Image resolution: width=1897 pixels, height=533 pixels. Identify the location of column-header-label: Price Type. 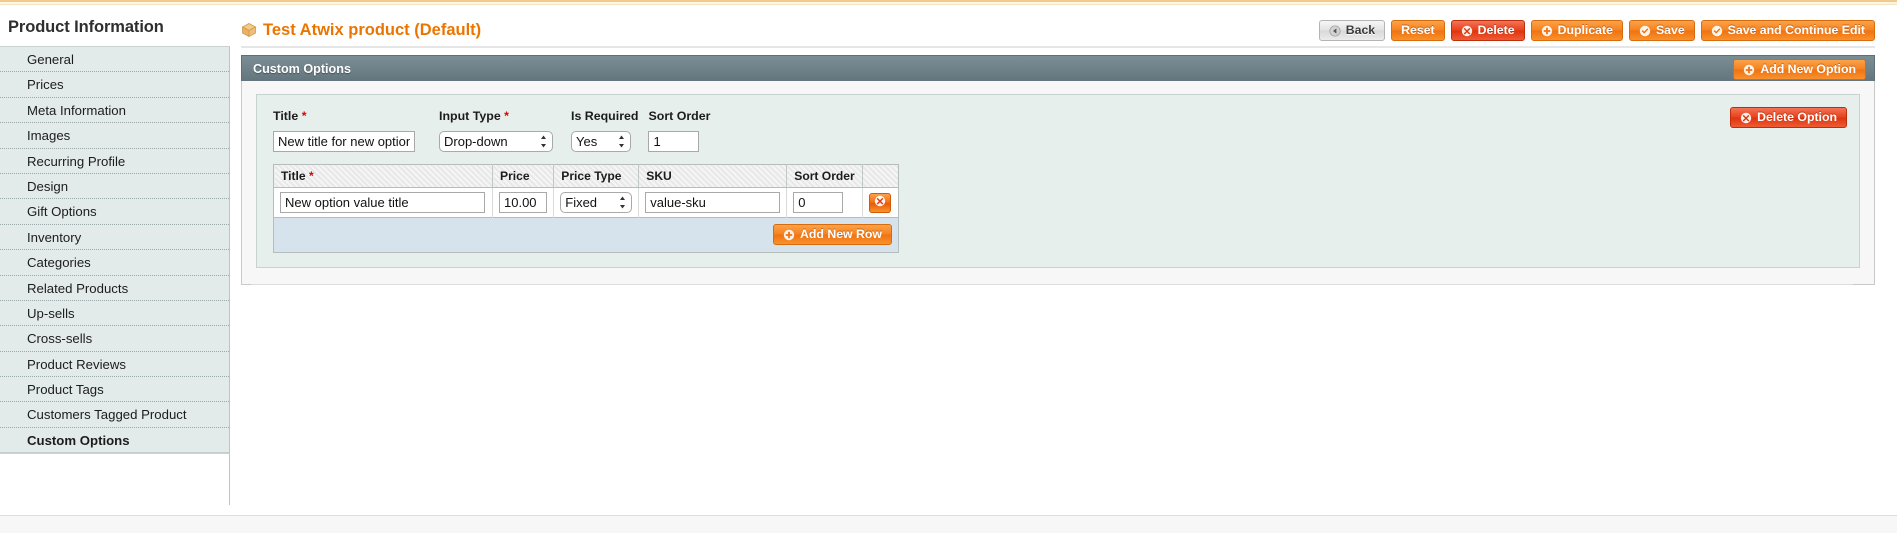
(591, 176).